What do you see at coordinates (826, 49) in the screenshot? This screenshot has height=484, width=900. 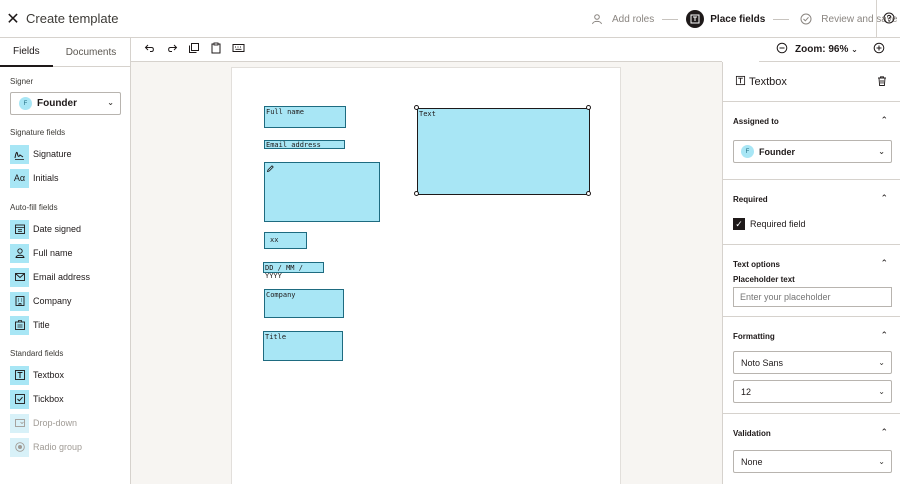 I see `zoom-dropdown: Zoom: 96% ⌄` at bounding box center [826, 49].